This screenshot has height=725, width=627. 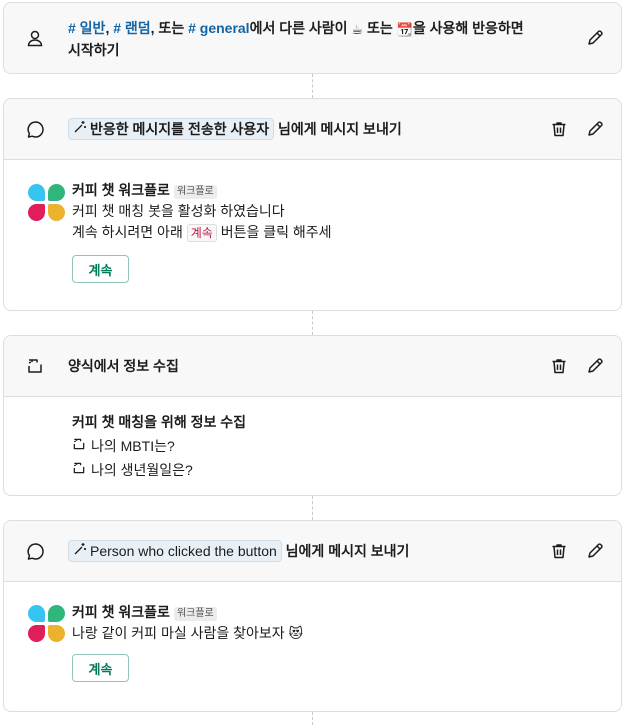 What do you see at coordinates (312, 366) in the screenshot?
I see `step-header: 양식에서 정보 수집` at bounding box center [312, 366].